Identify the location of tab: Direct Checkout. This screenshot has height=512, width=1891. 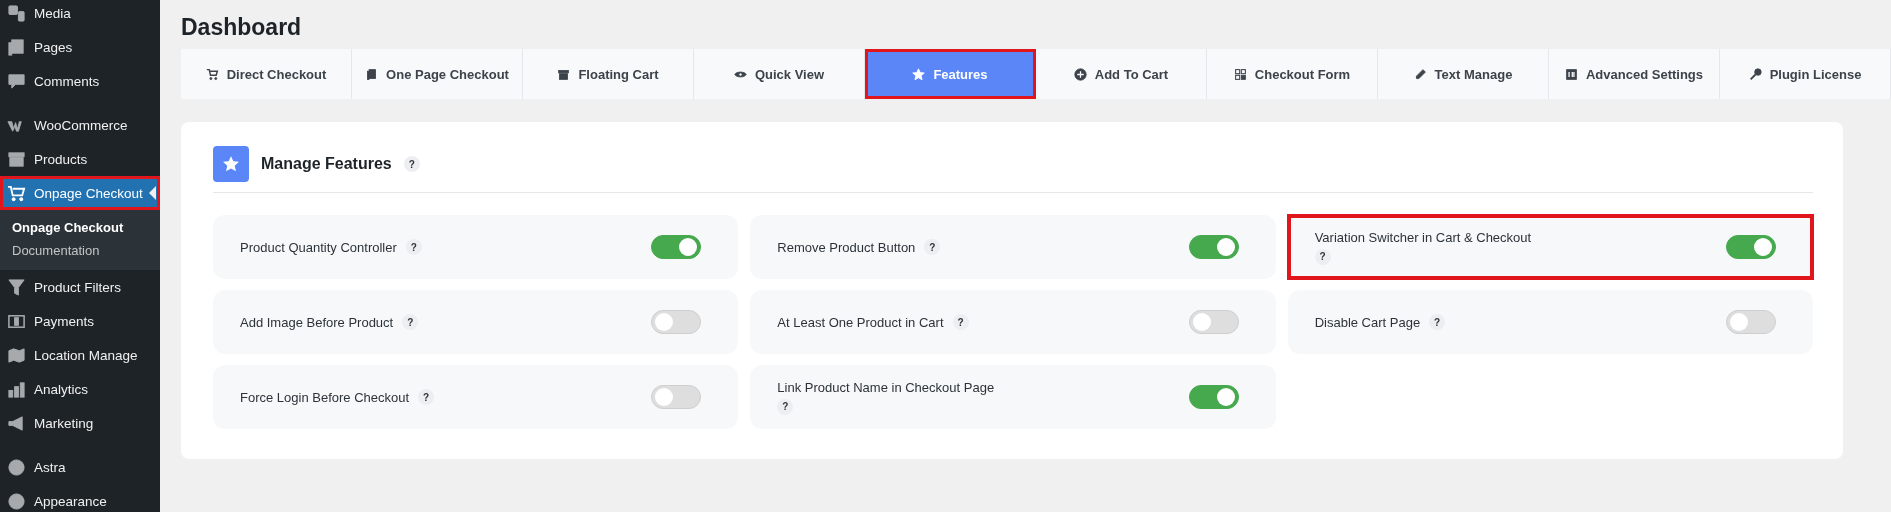
(266, 74).